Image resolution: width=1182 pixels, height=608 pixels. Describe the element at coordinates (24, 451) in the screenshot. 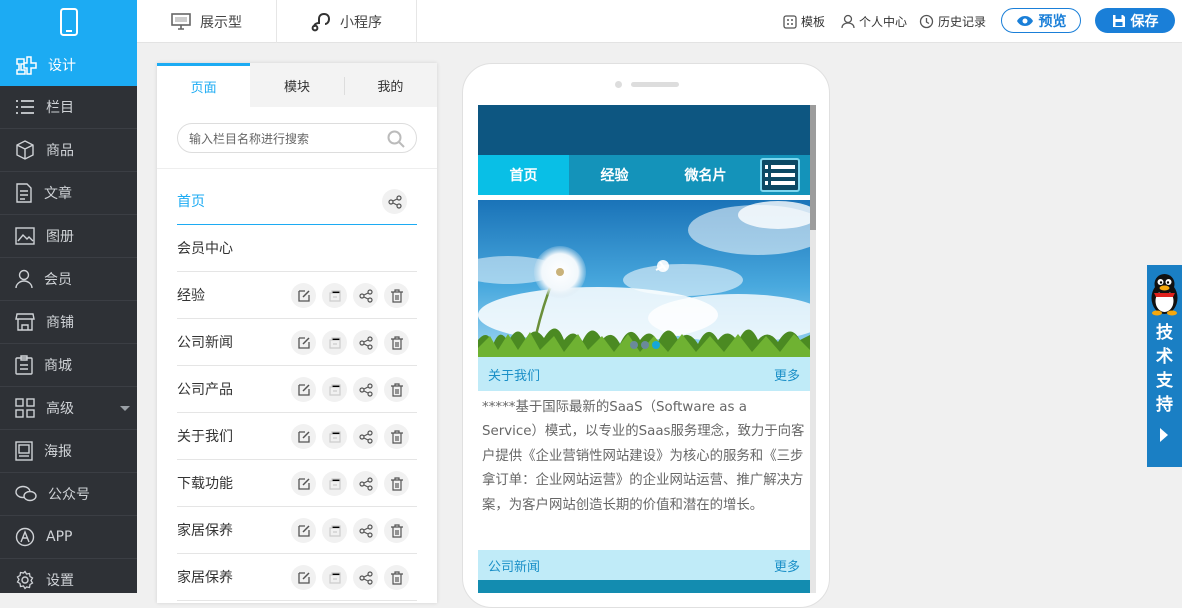

I see `poster-icon` at that location.